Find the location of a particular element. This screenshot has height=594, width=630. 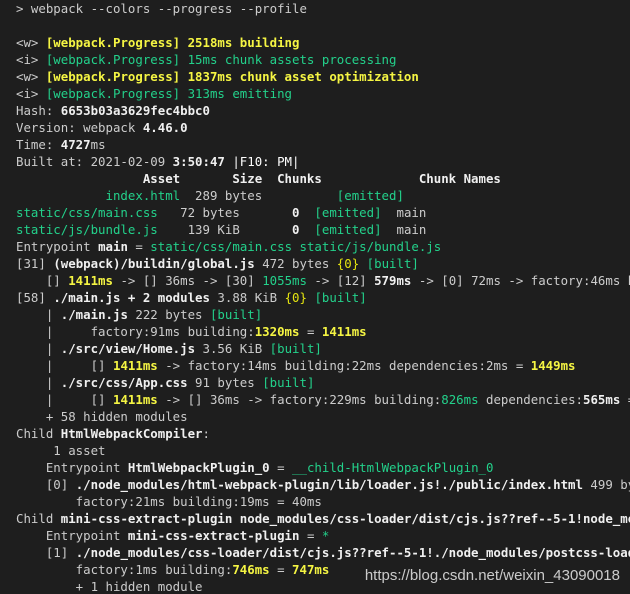

terminal-text-segment: |F10: PM| is located at coordinates (266, 161).